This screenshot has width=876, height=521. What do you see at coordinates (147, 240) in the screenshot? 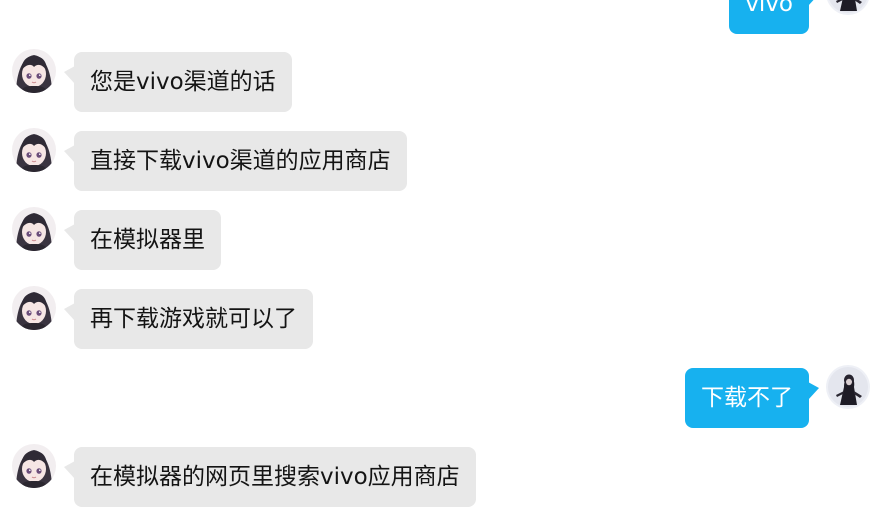
I see `message-bubble-incoming: 在模拟器里` at bounding box center [147, 240].